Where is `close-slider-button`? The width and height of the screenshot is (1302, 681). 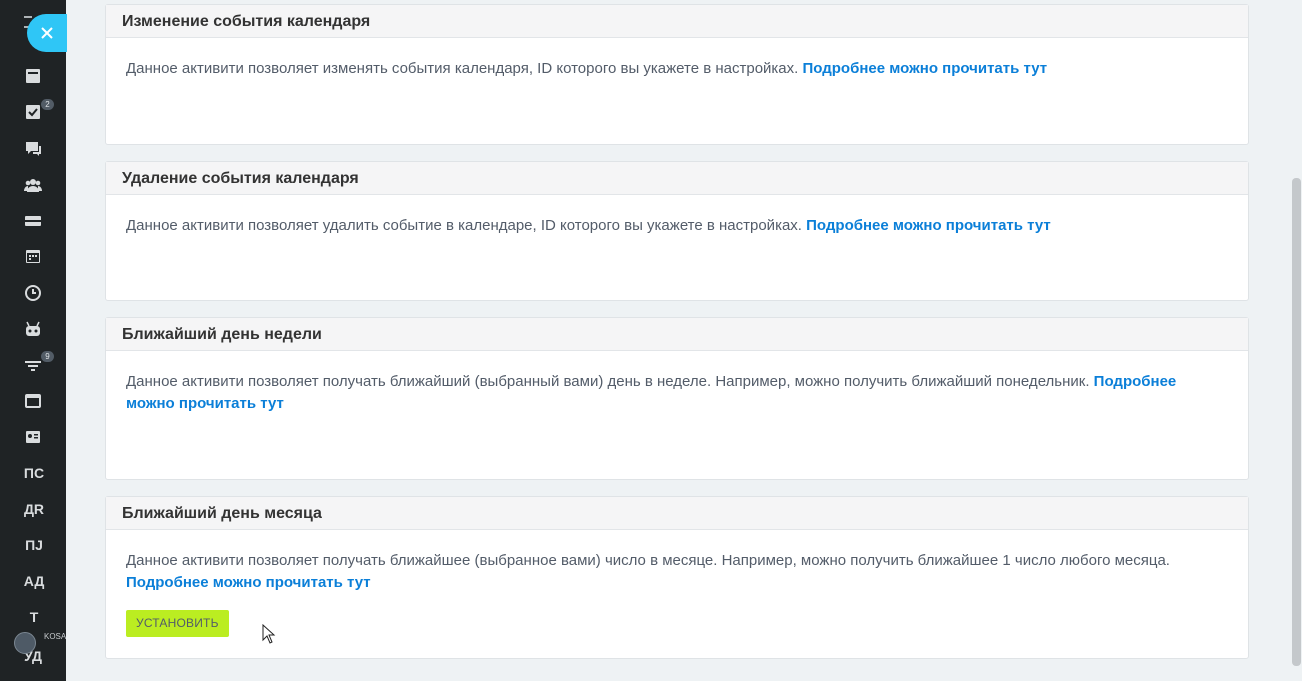 close-slider-button is located at coordinates (47, 33).